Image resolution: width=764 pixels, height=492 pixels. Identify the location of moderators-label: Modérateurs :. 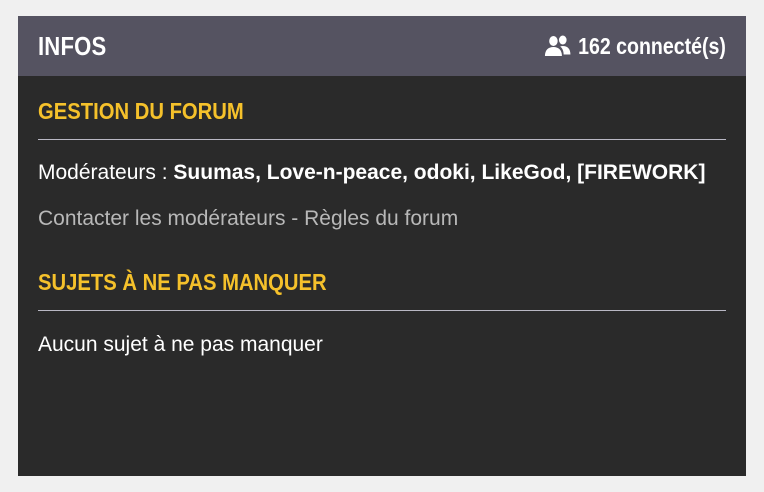
(103, 172).